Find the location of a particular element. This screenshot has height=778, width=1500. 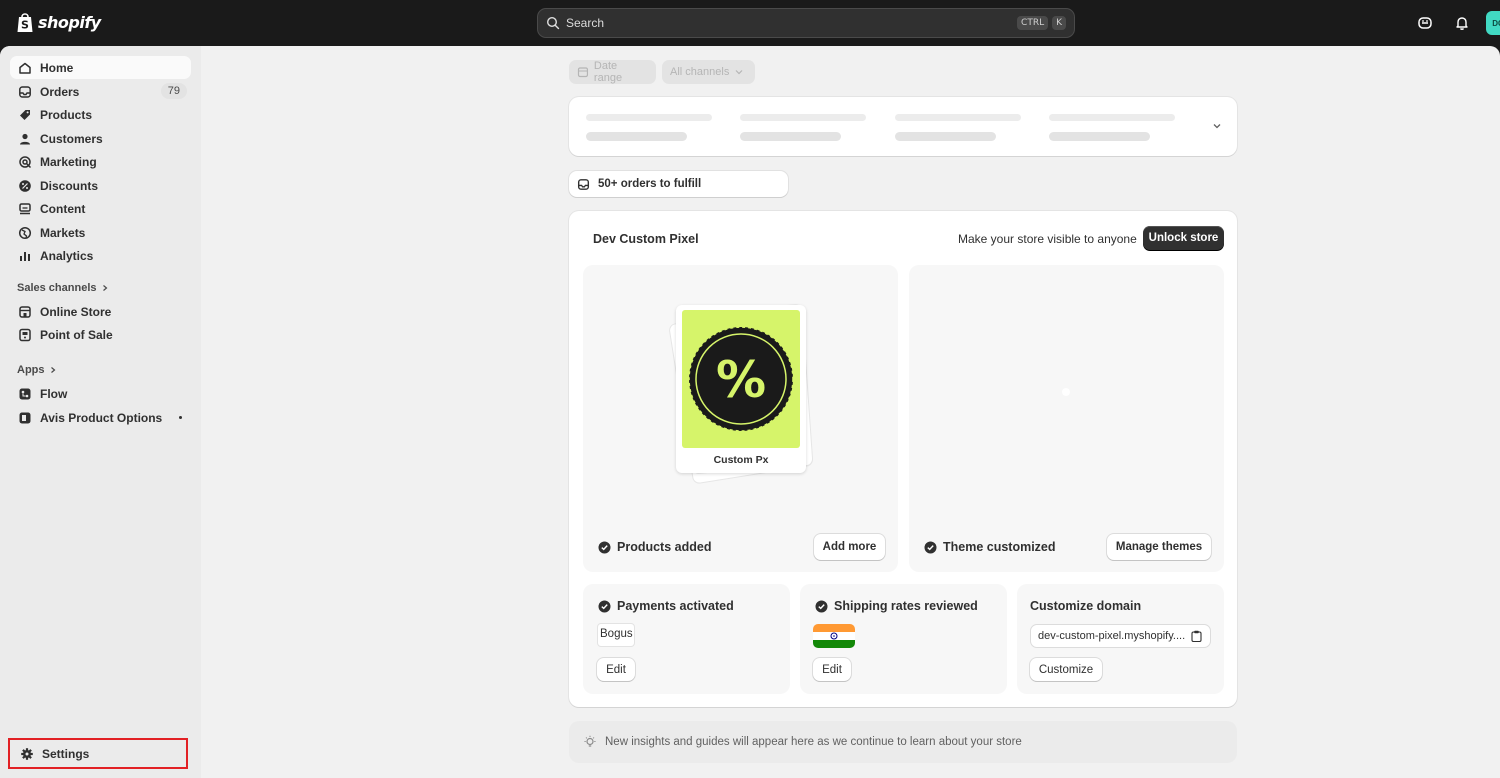

tag-icon is located at coordinates (25, 114).